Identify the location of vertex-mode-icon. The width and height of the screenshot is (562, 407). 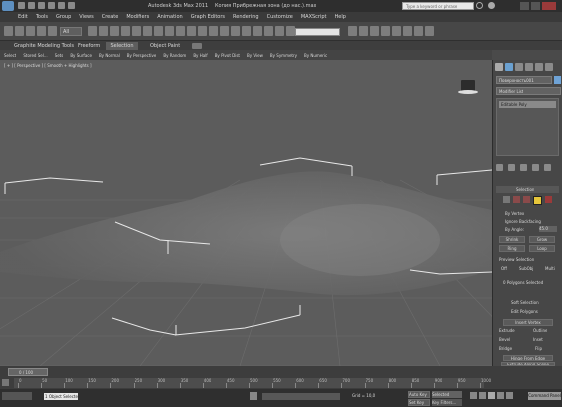
(506, 199).